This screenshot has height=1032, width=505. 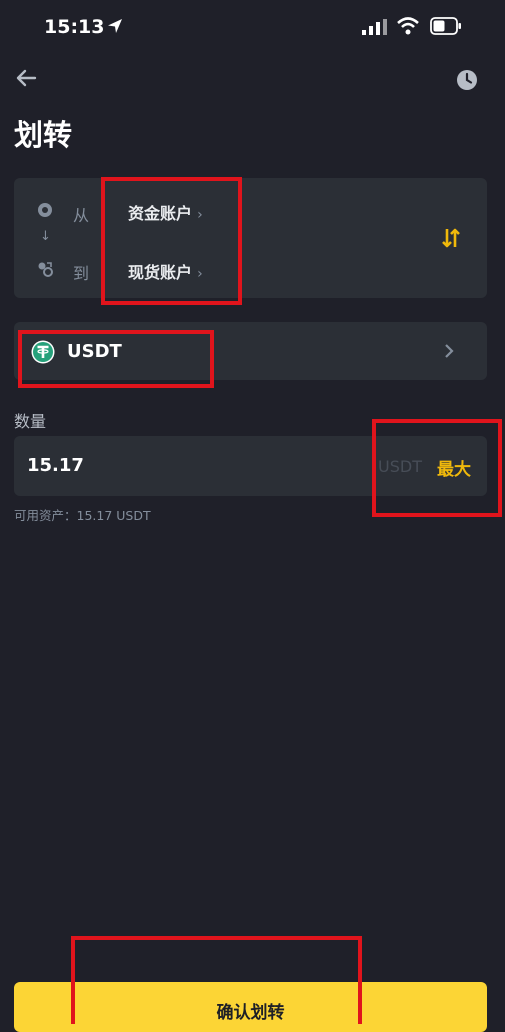 I want to click on to-label: 到, so click(x=81, y=273).